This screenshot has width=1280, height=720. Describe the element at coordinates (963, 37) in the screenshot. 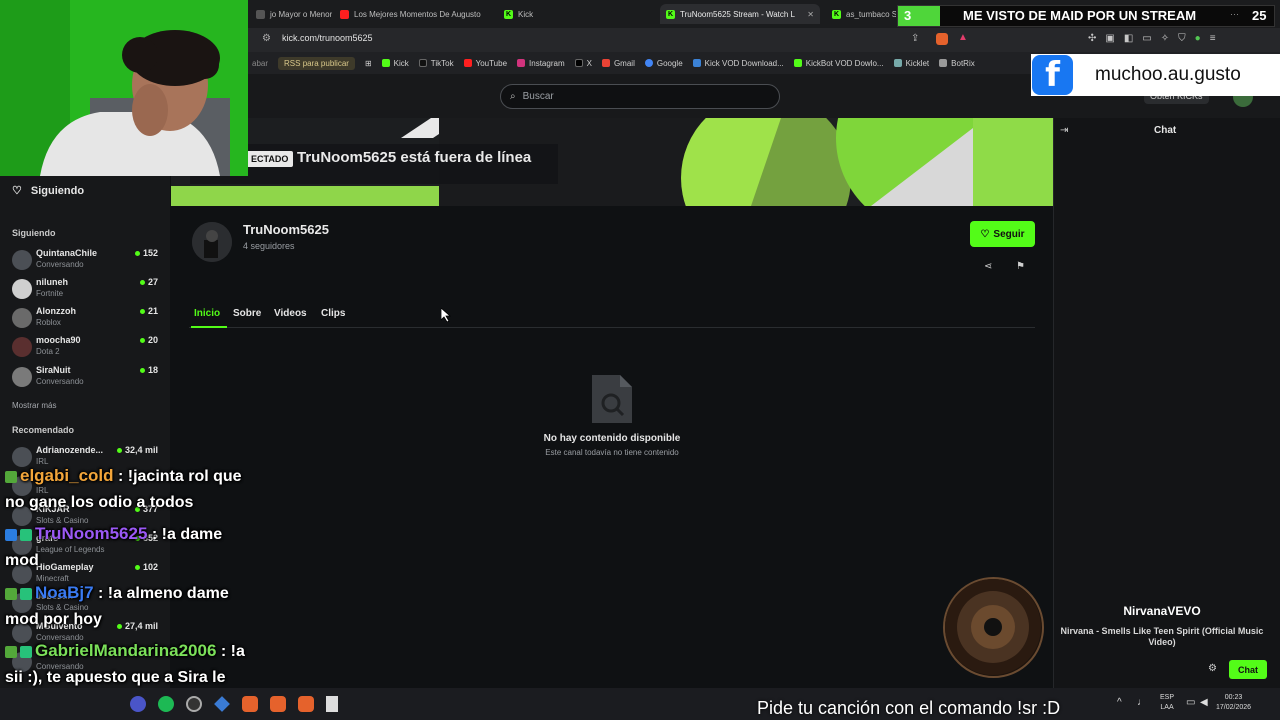

I see `rewards-icon: ▲` at that location.